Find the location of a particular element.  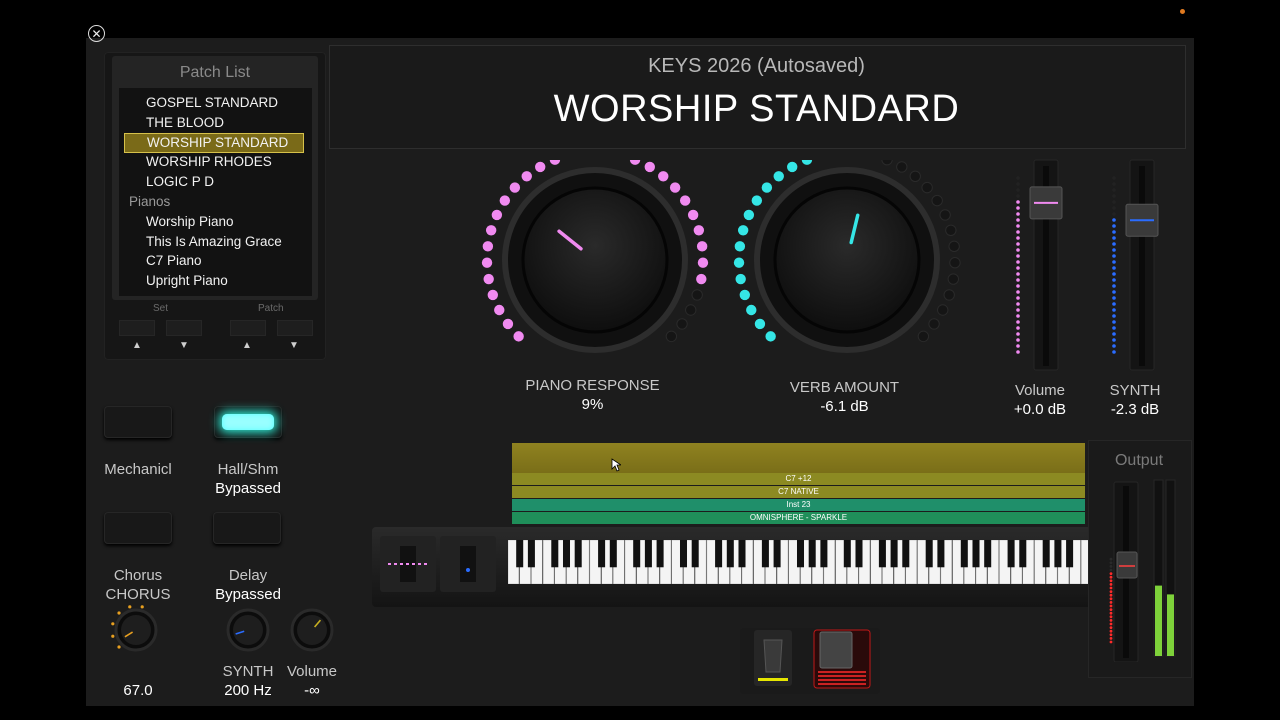

hall-shm-label: Hall/Shm is located at coordinates (248, 469).